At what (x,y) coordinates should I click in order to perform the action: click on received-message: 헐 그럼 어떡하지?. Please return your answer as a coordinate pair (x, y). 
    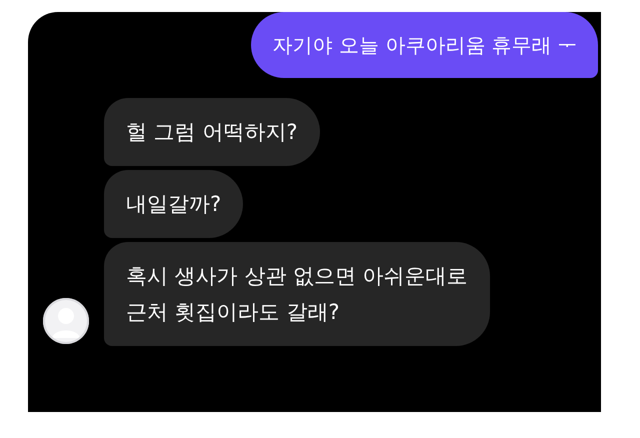
    Looking at the image, I should click on (212, 132).